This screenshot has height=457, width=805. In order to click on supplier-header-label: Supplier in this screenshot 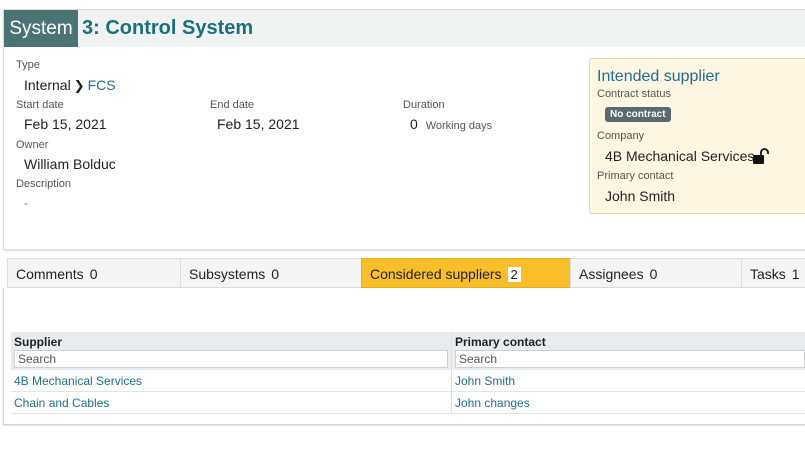, I will do `click(38, 342)`.